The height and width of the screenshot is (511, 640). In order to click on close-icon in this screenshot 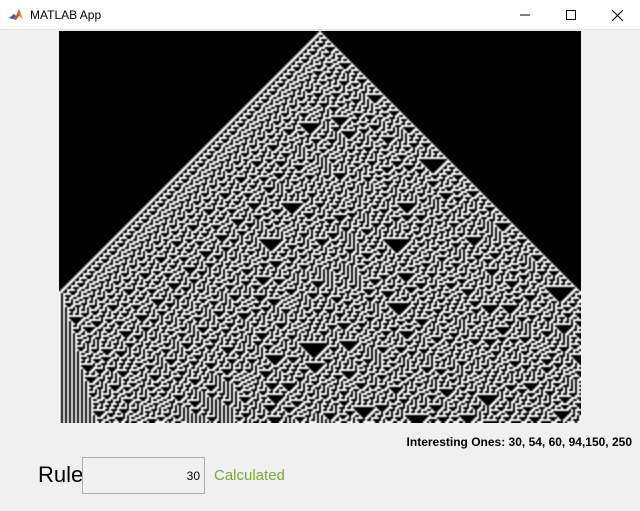, I will do `click(617, 15)`.